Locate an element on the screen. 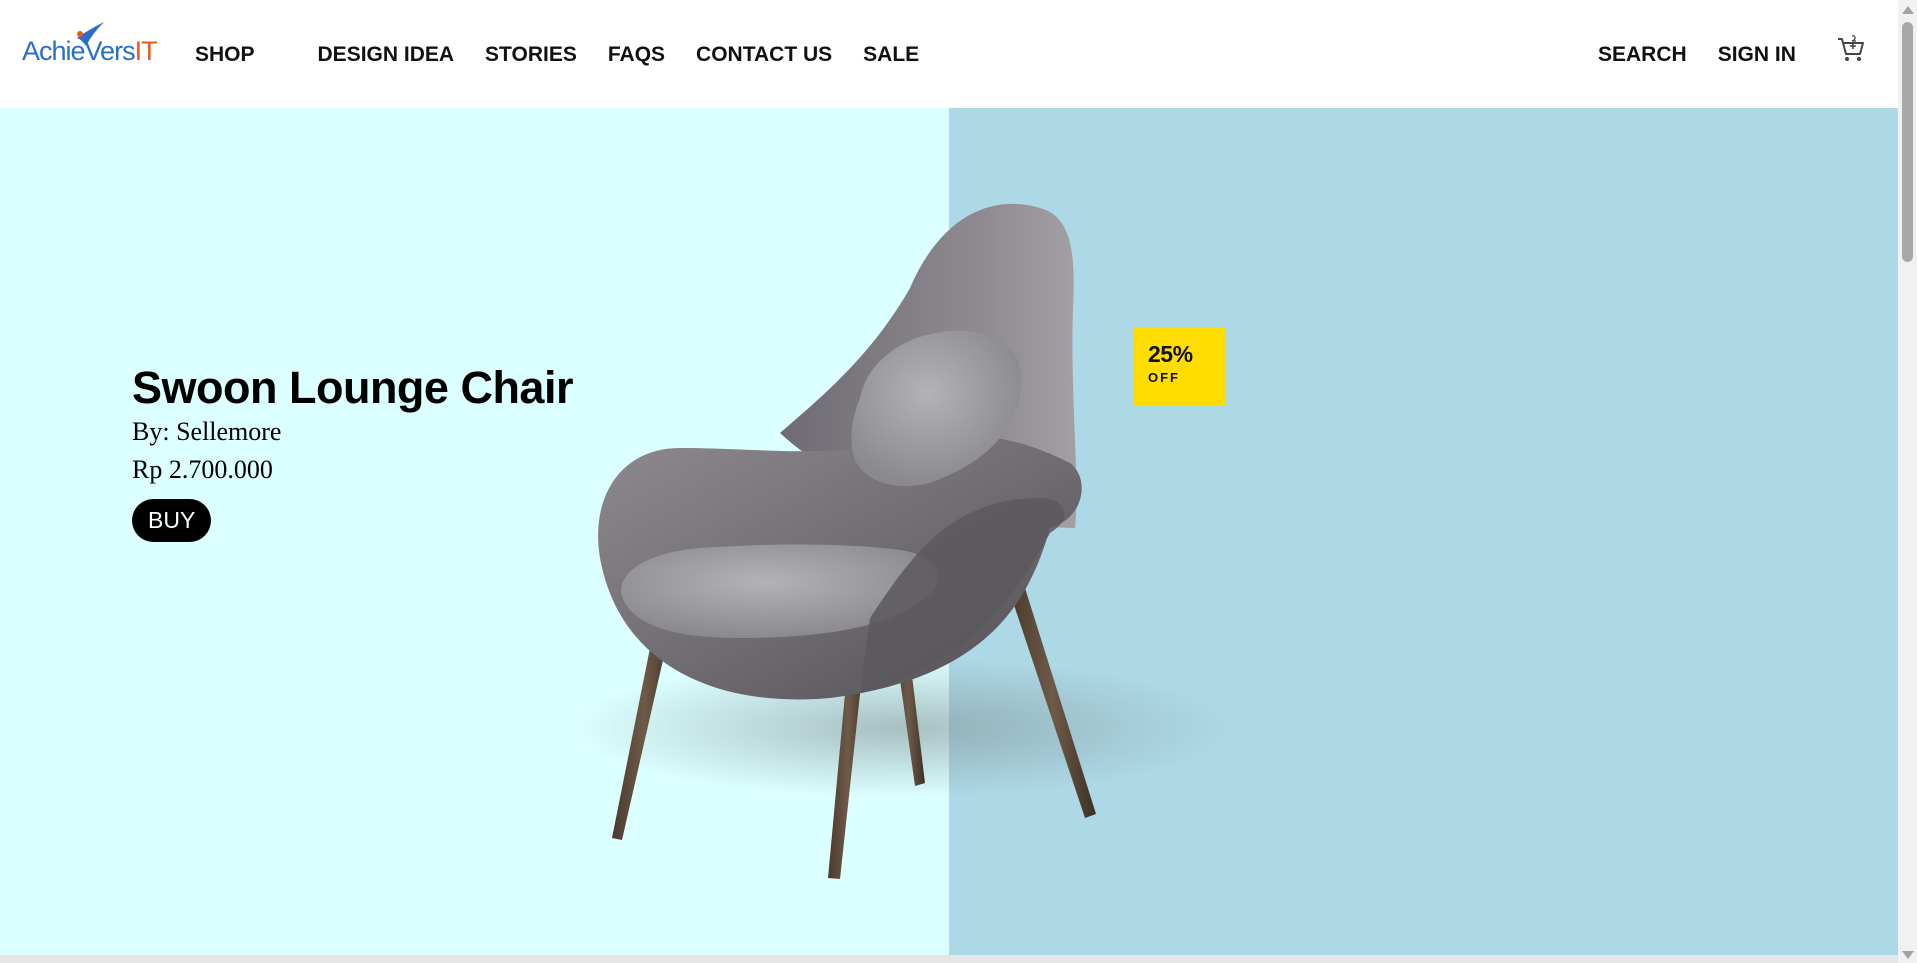 The width and height of the screenshot is (1917, 963). logo-text-accent: IT is located at coordinates (146, 51).